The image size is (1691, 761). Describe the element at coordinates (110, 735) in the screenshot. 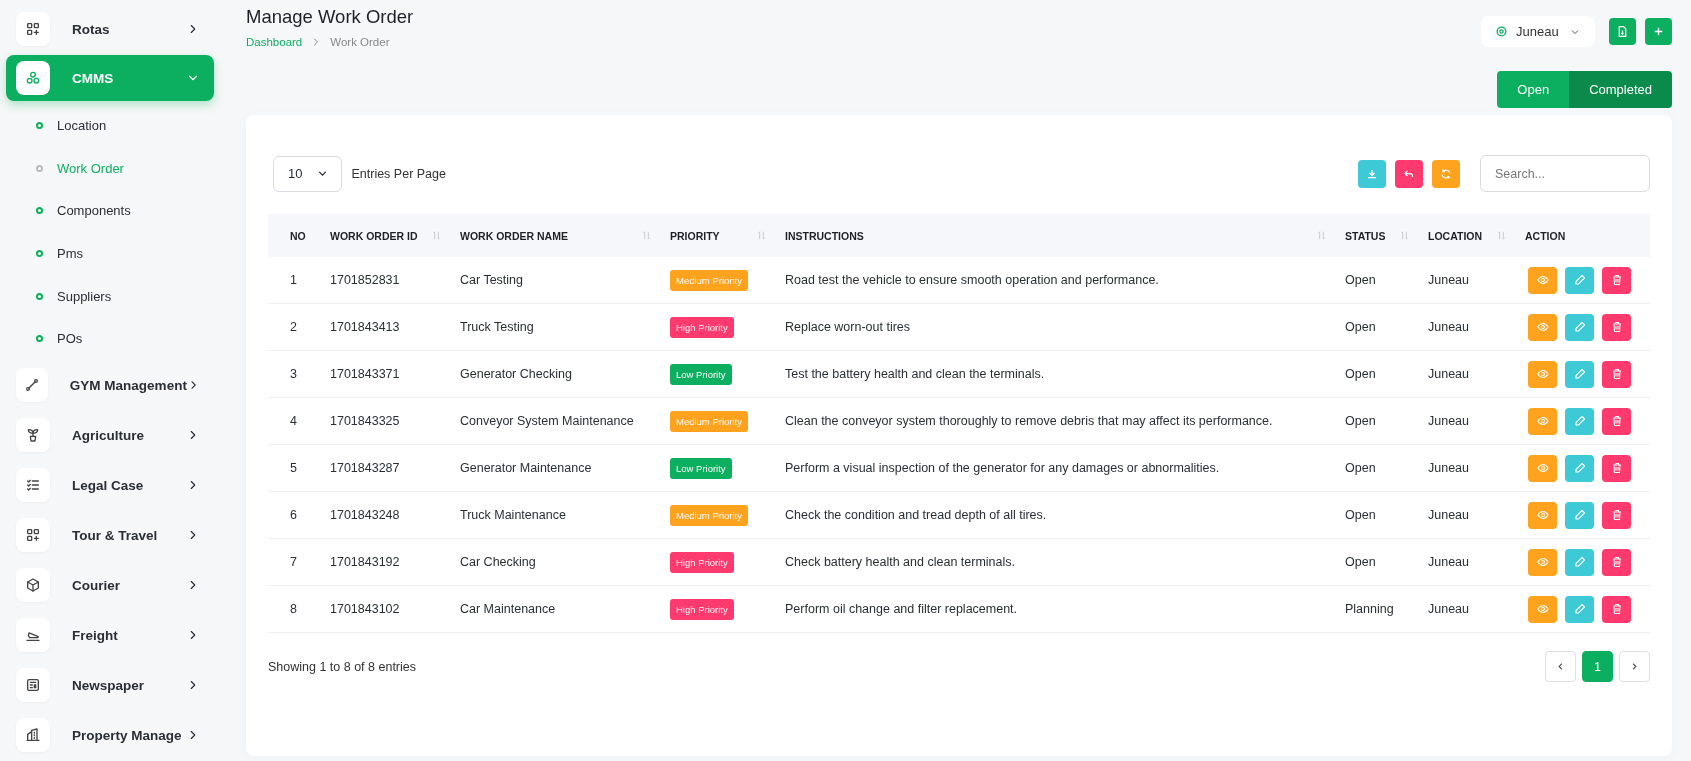

I see `sidebar-item: Property Manage` at that location.